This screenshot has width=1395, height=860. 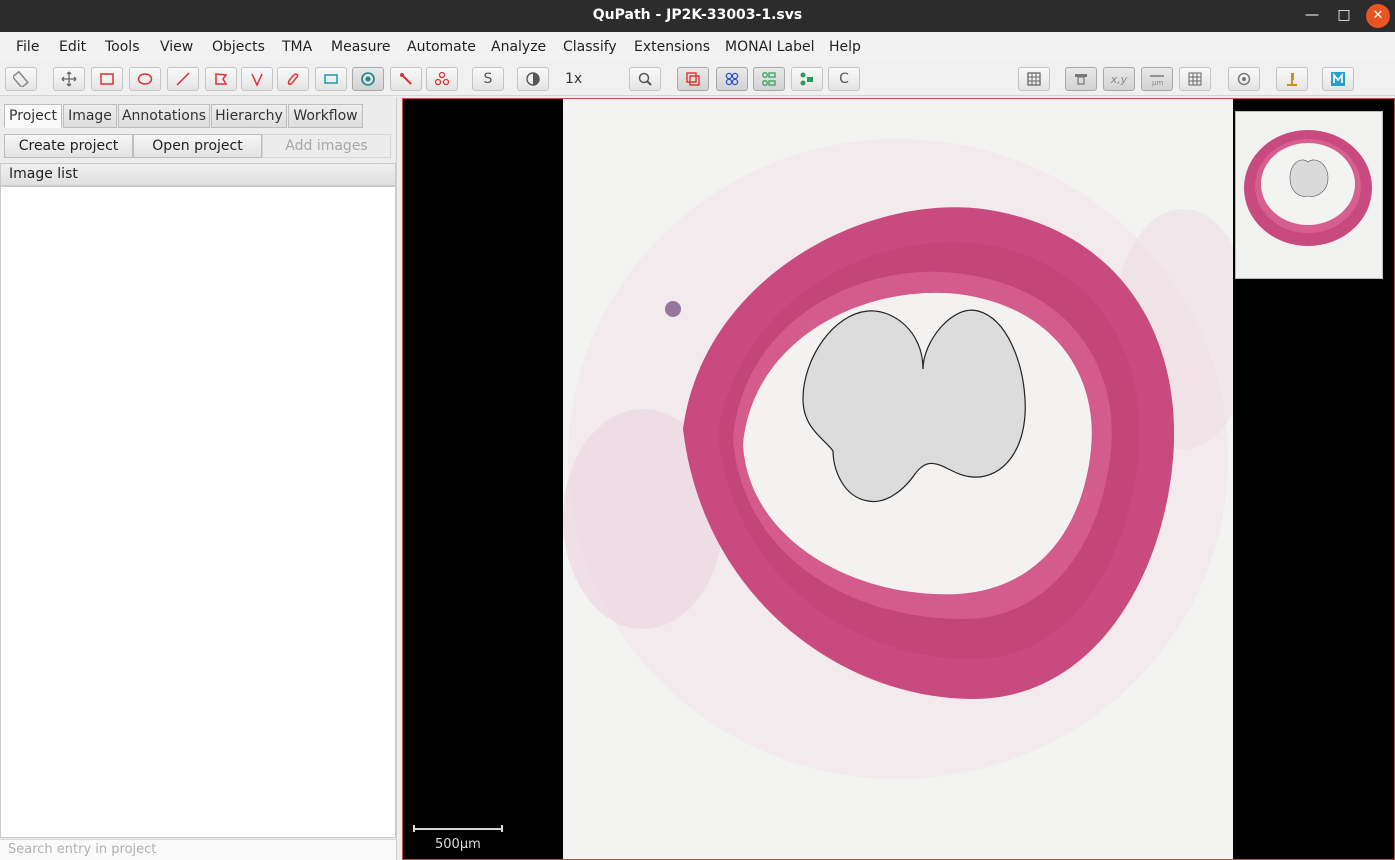 I want to click on show-location-button: x,y, so click(x=1119, y=79).